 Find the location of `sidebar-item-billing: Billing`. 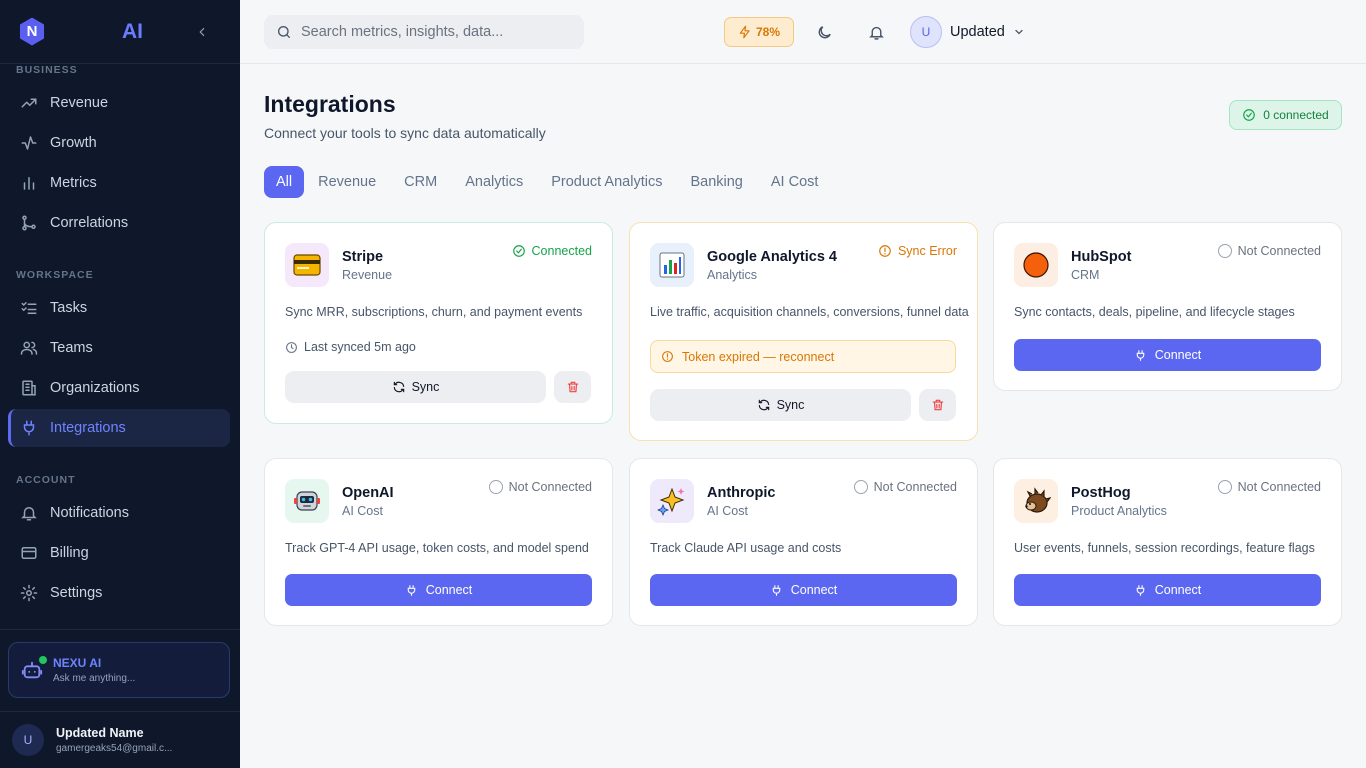

sidebar-item-billing: Billing is located at coordinates (119, 553).